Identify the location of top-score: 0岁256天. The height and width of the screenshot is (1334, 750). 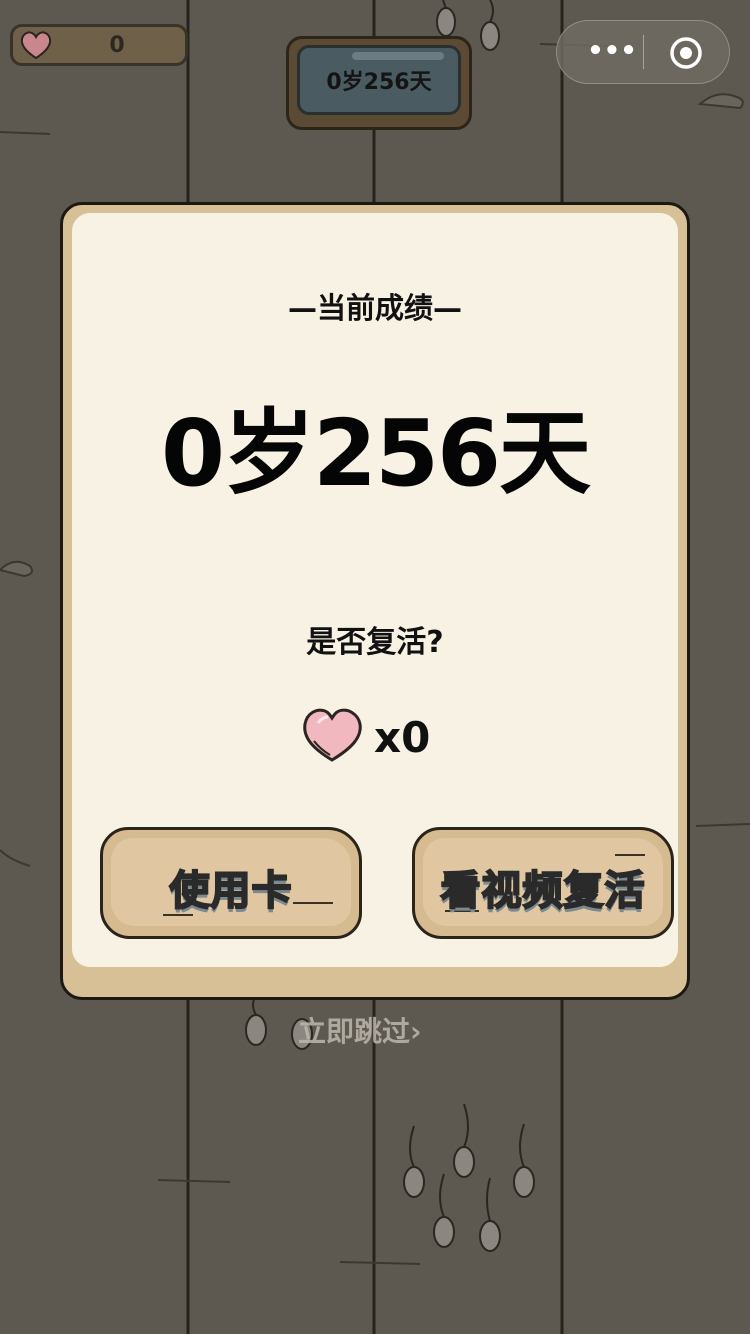
(379, 82).